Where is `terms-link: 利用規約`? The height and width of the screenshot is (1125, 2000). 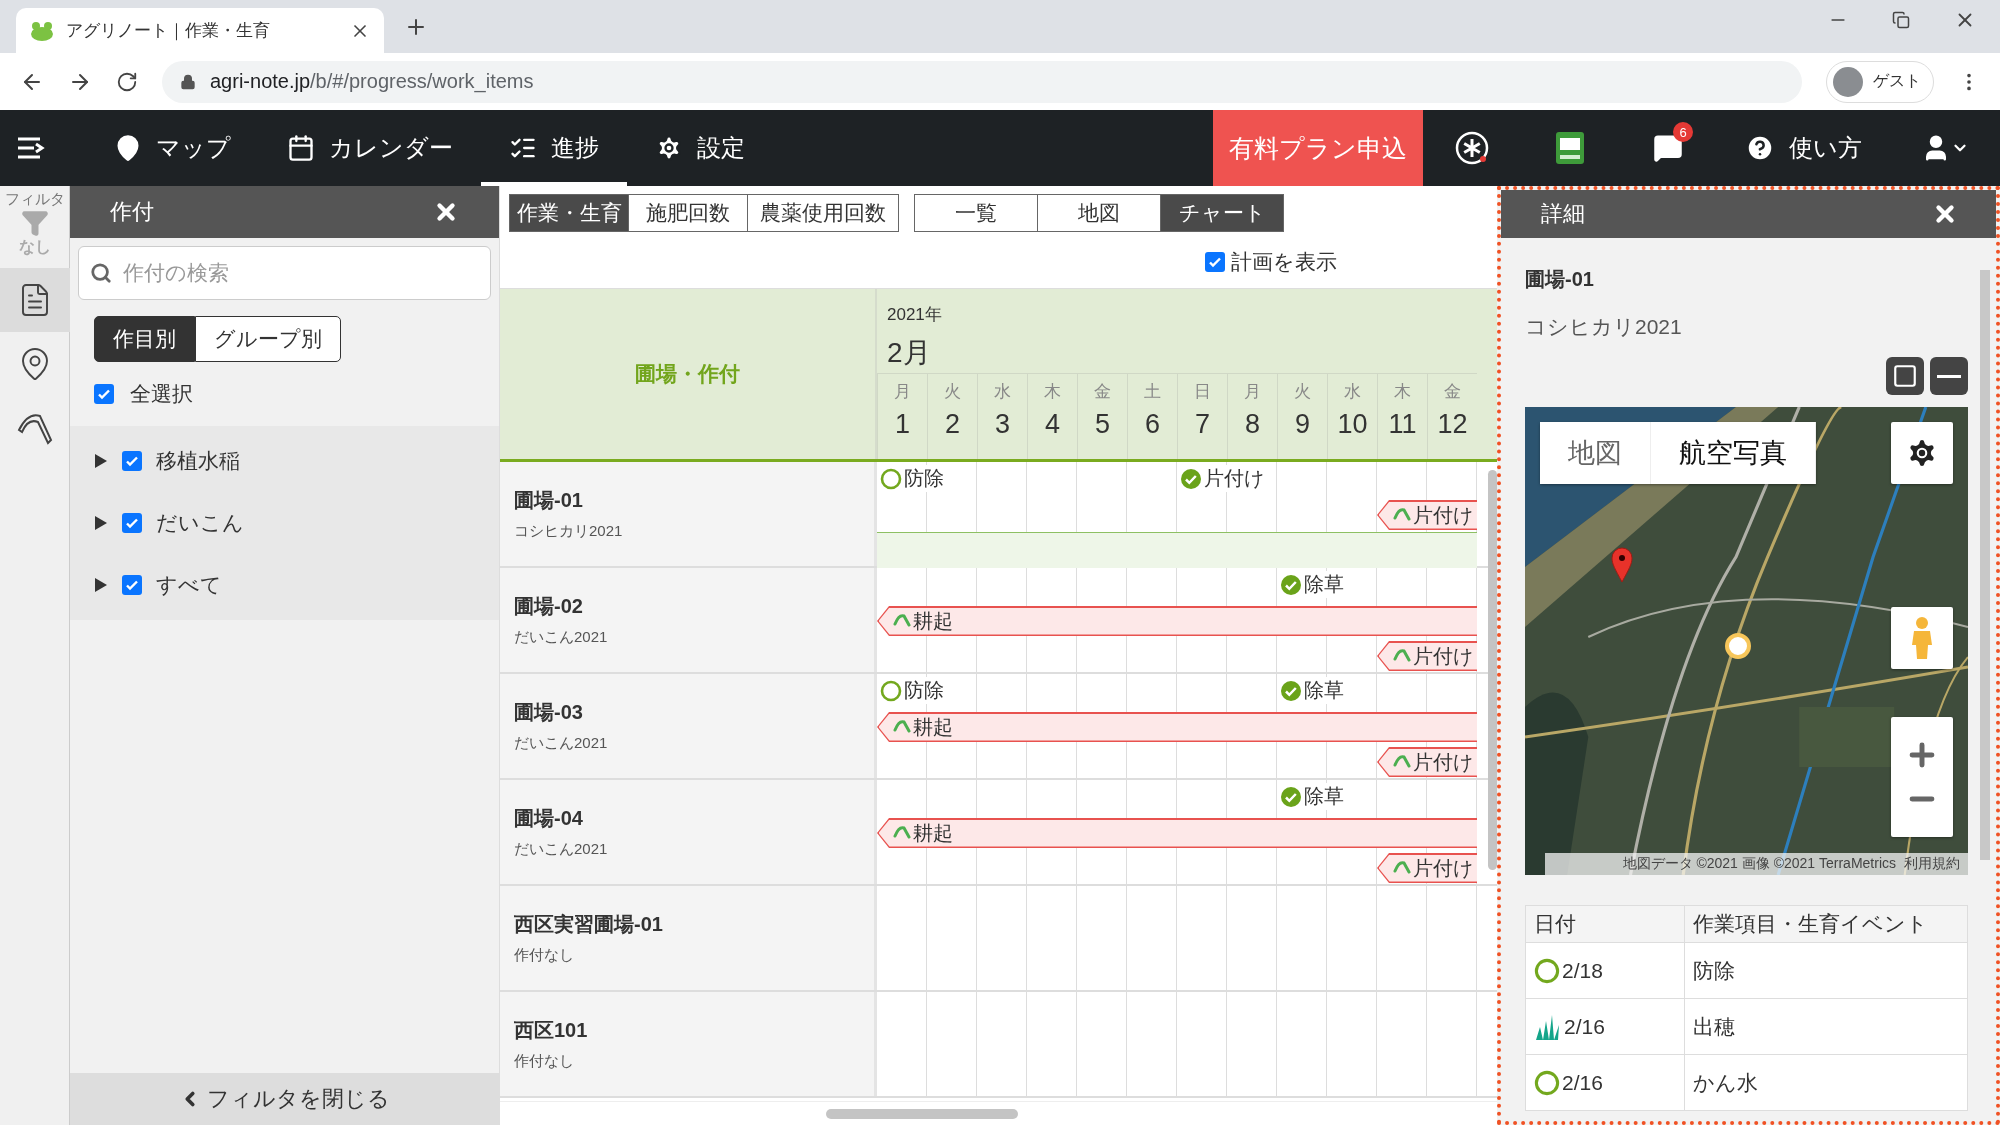
terms-link: 利用規約 is located at coordinates (1932, 864).